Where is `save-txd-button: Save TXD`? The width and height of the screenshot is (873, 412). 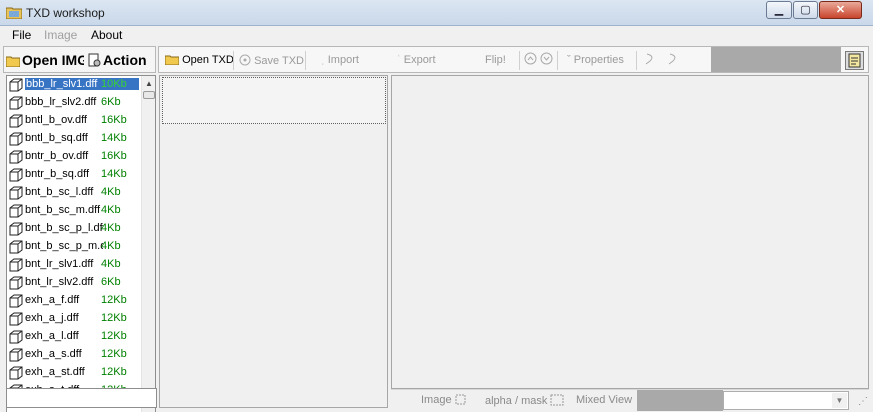 save-txd-button: Save TXD is located at coordinates (271, 60).